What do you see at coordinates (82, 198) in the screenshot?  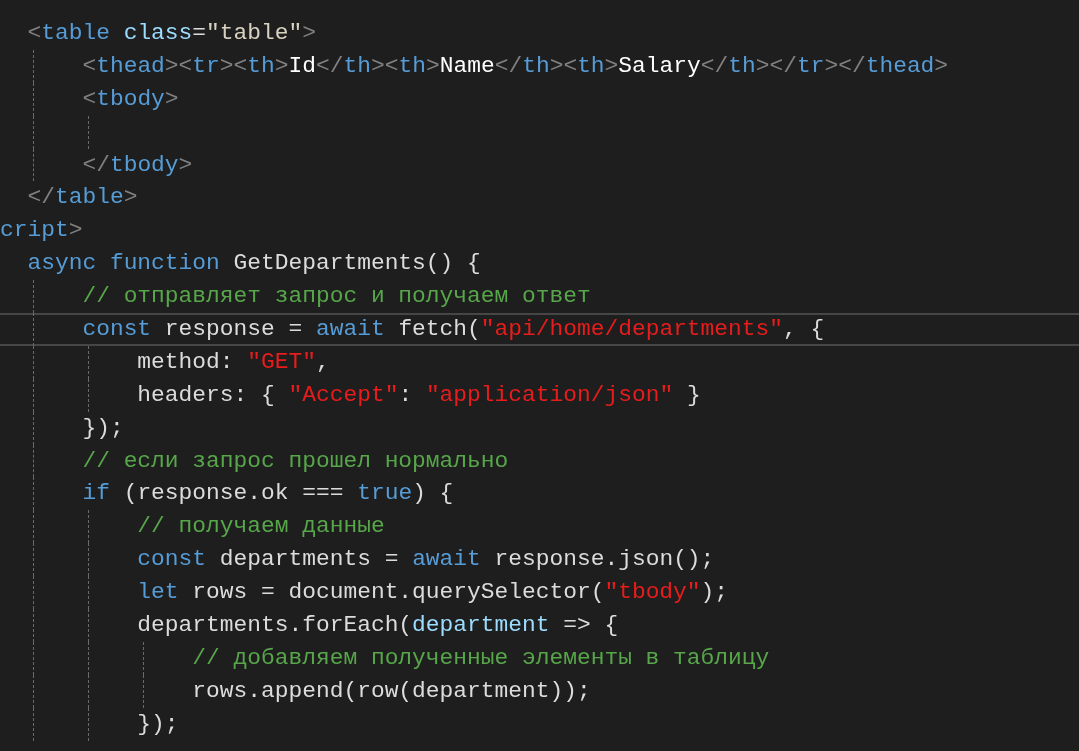 I see `code-line: </table>` at bounding box center [82, 198].